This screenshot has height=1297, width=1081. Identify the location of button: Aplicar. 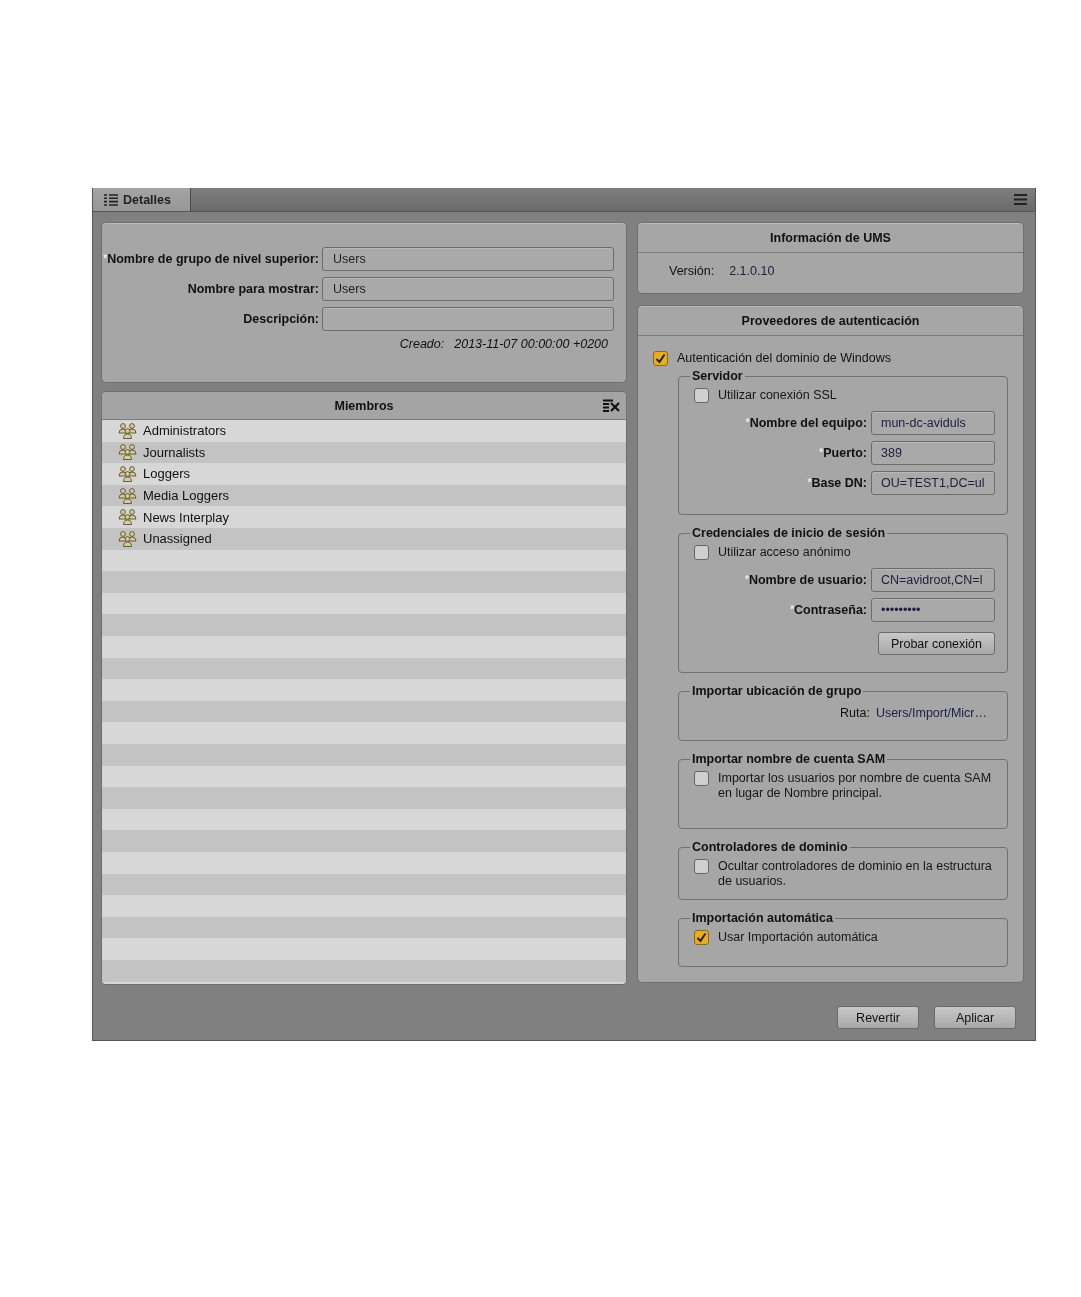
(975, 1017).